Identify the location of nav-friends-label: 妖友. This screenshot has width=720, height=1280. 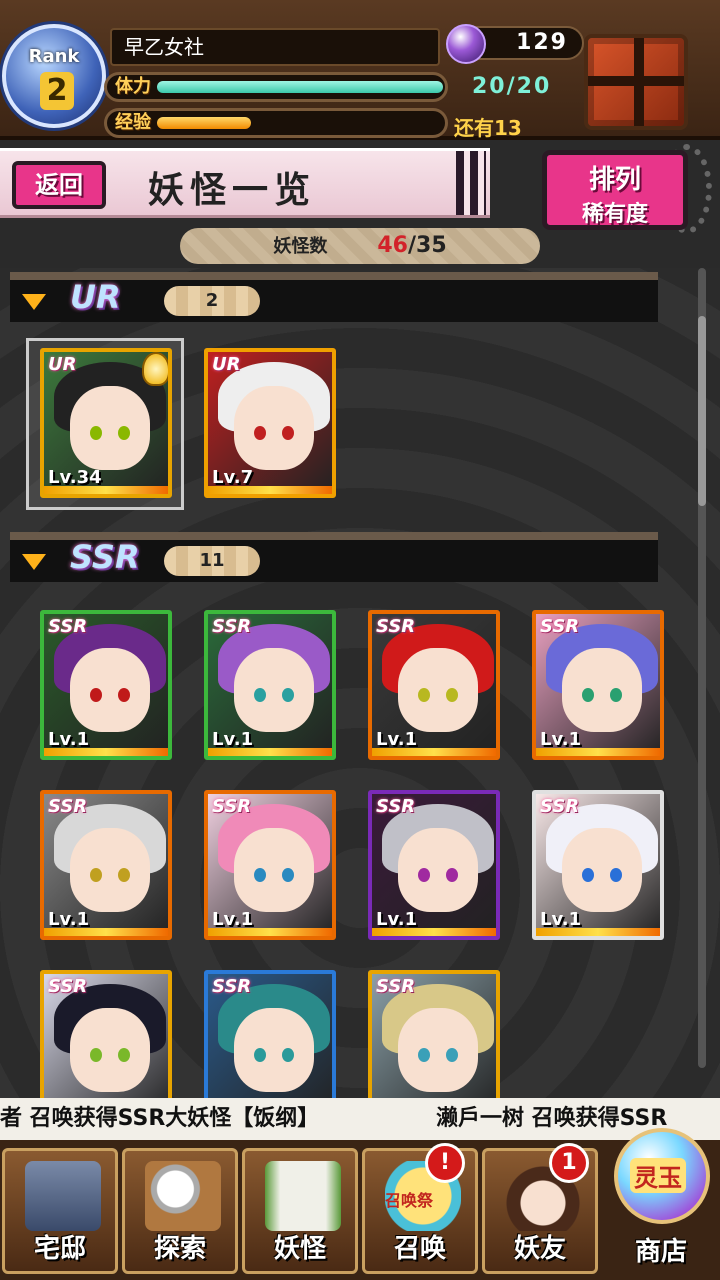
(539, 1249).